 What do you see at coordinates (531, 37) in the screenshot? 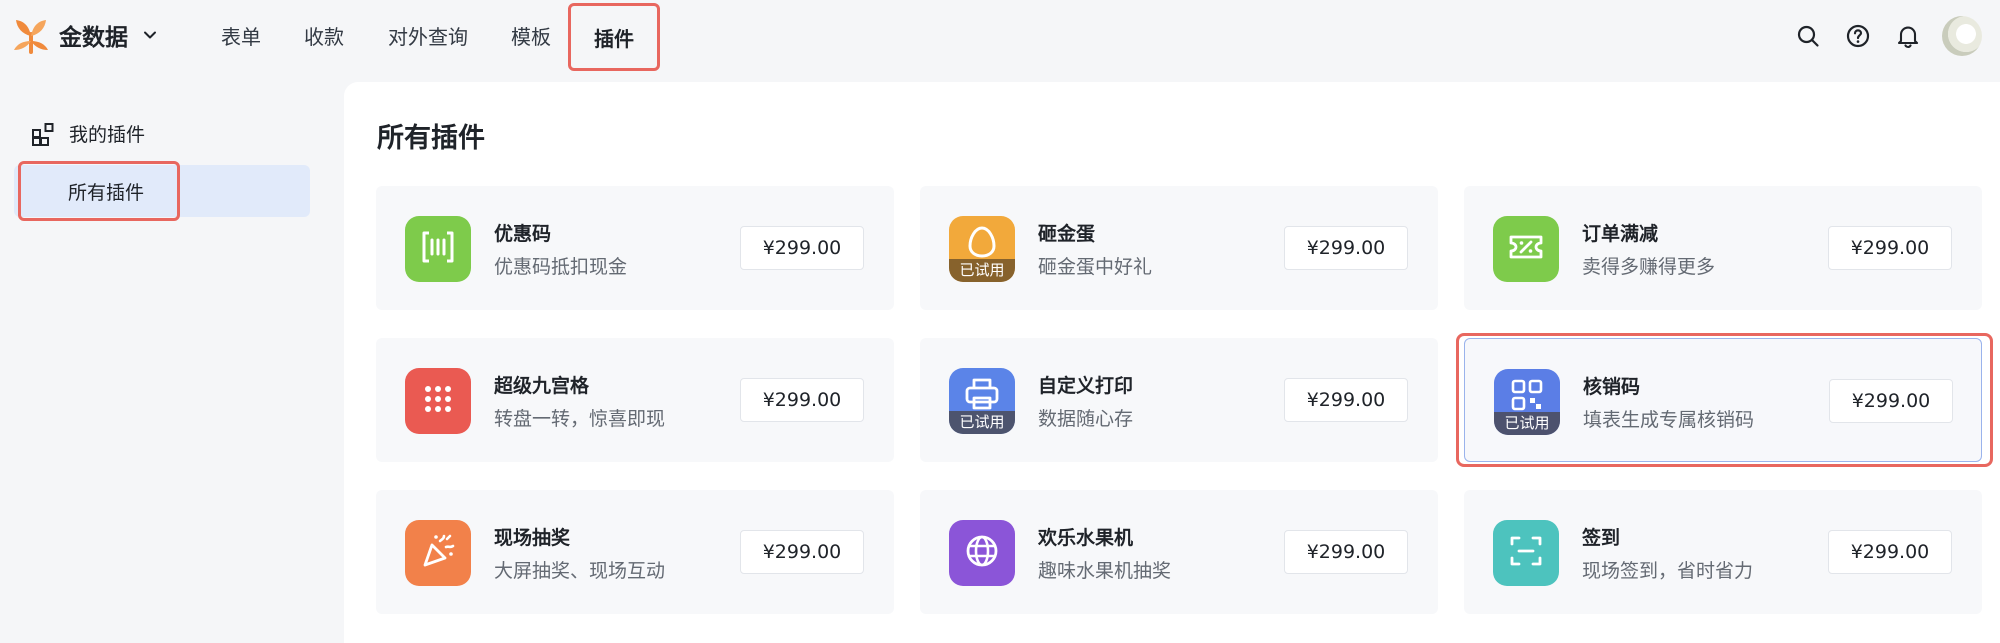
I see `nav-tab-templates: 模板` at bounding box center [531, 37].